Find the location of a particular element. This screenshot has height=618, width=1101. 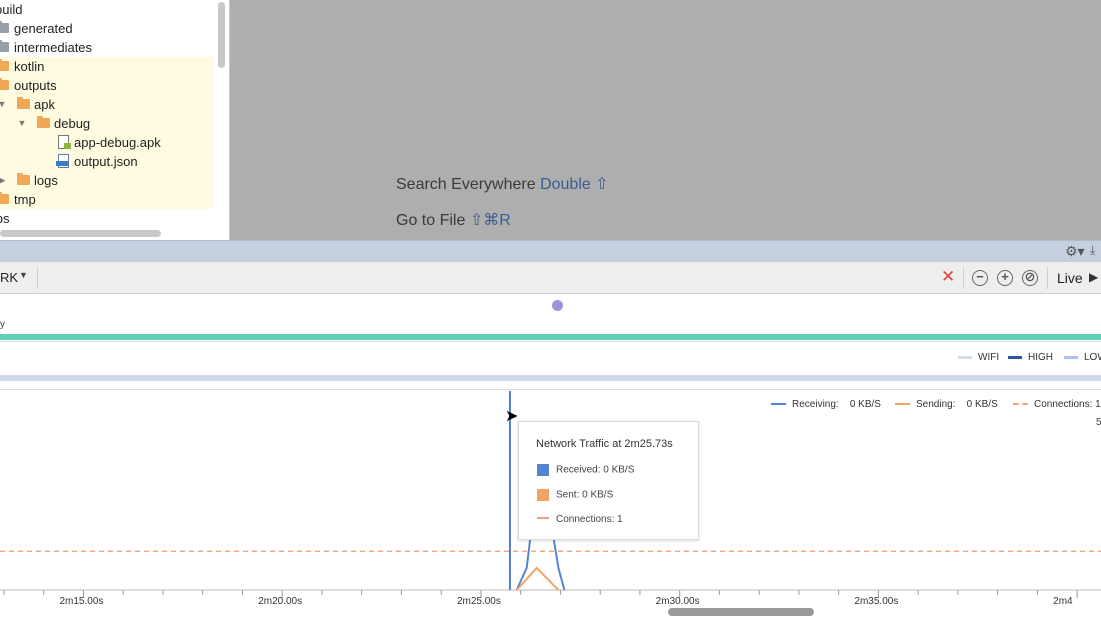

live-button: Live is located at coordinates (1070, 278).